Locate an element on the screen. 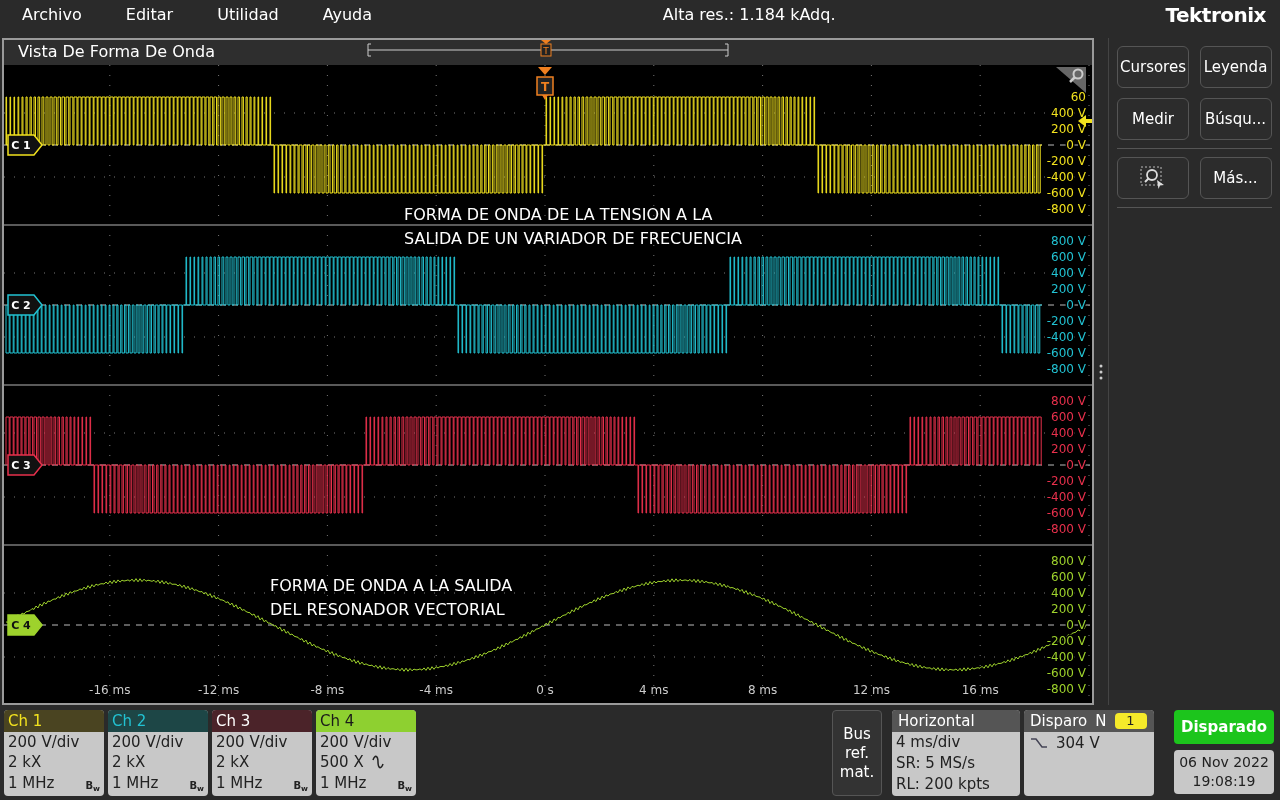 This screenshot has height=800, width=1280. channel-name: Ch 1 is located at coordinates (54, 721).